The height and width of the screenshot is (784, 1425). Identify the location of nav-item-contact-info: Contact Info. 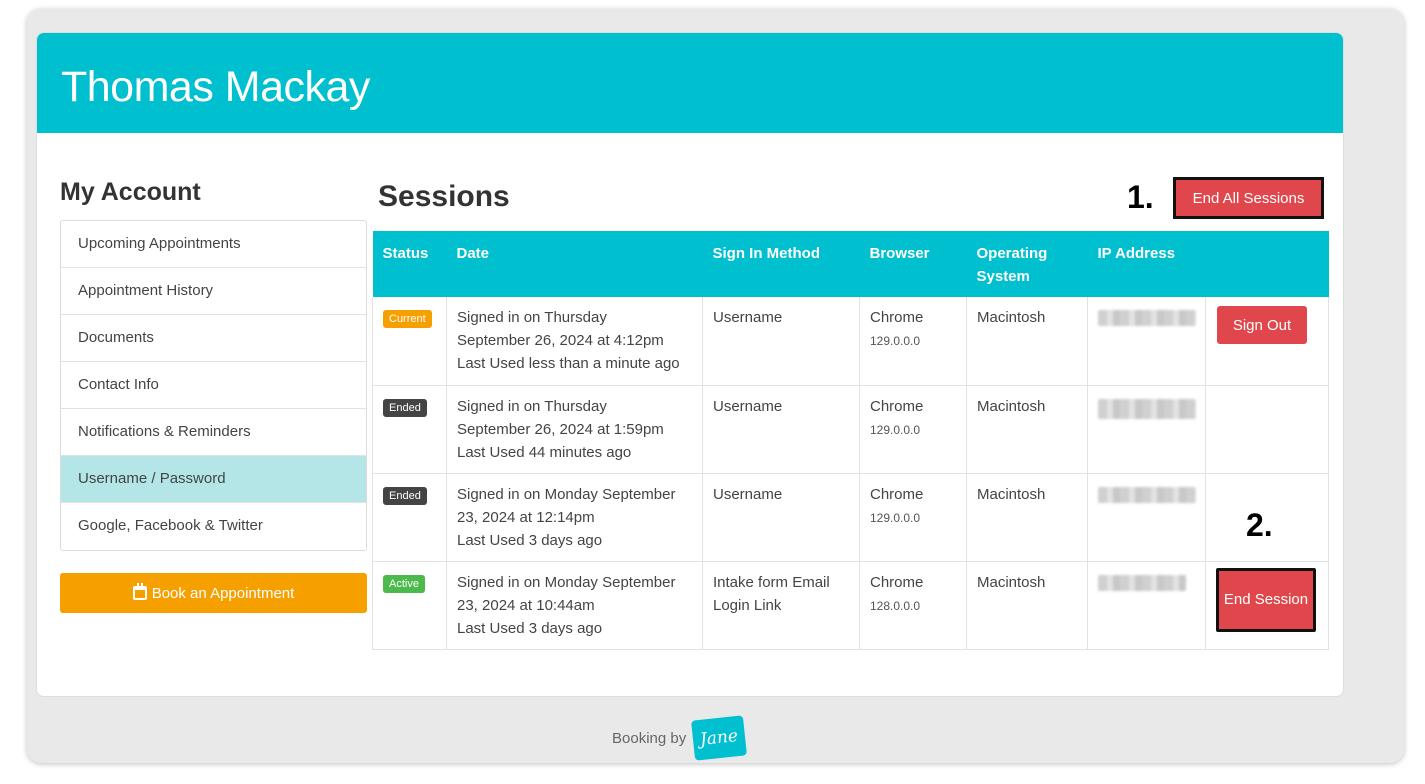
(213, 385).